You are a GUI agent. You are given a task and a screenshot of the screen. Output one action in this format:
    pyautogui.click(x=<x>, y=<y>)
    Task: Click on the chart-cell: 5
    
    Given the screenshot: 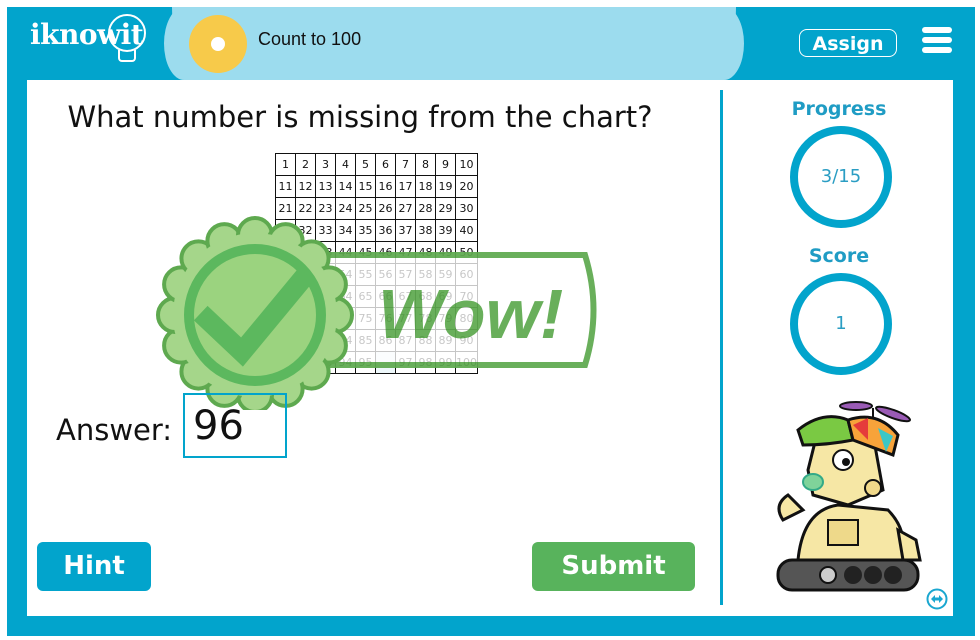 What is the action you would take?
    pyautogui.click(x=365, y=164)
    